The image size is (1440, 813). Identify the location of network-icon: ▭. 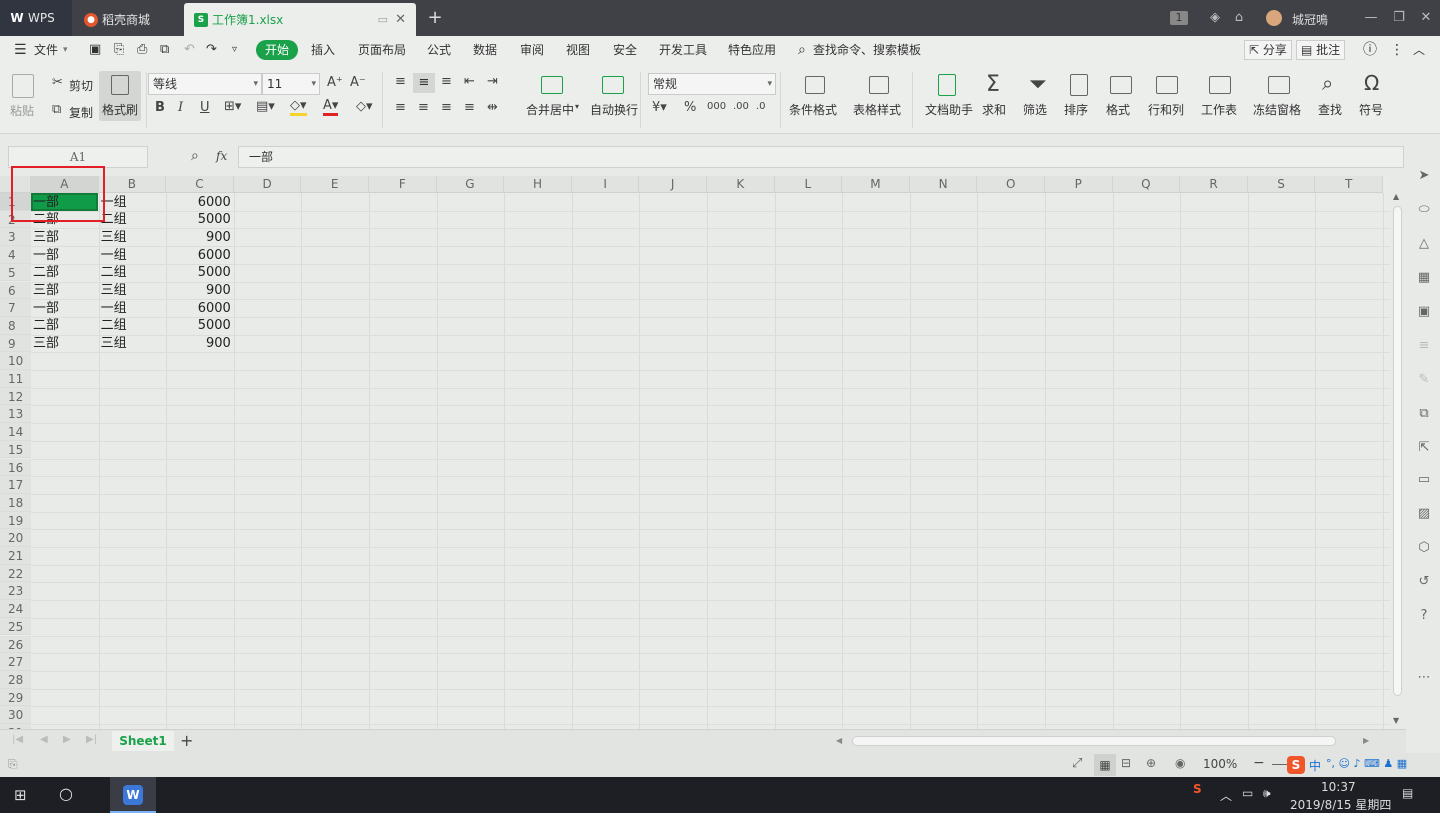
(1247, 793).